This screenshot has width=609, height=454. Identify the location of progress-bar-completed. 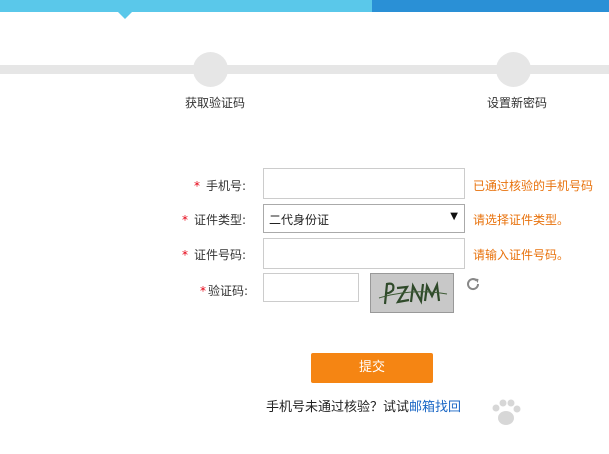
(186, 6).